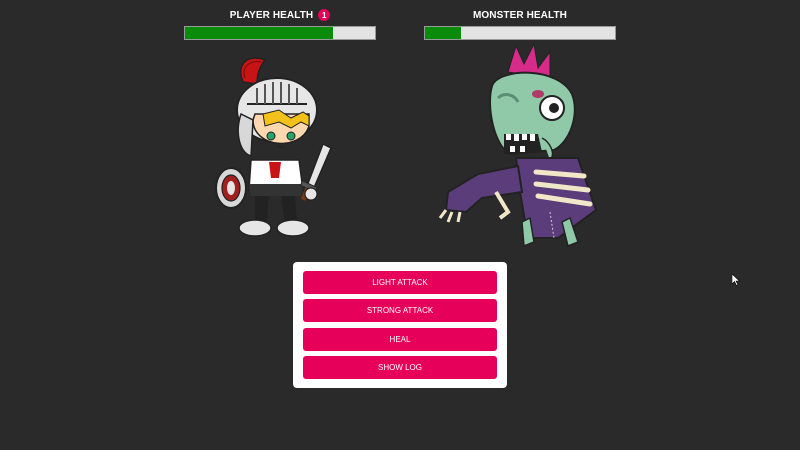 Image resolution: width=800 pixels, height=450 pixels. Describe the element at coordinates (400, 339) in the screenshot. I see `heal-button: HEAL` at that location.